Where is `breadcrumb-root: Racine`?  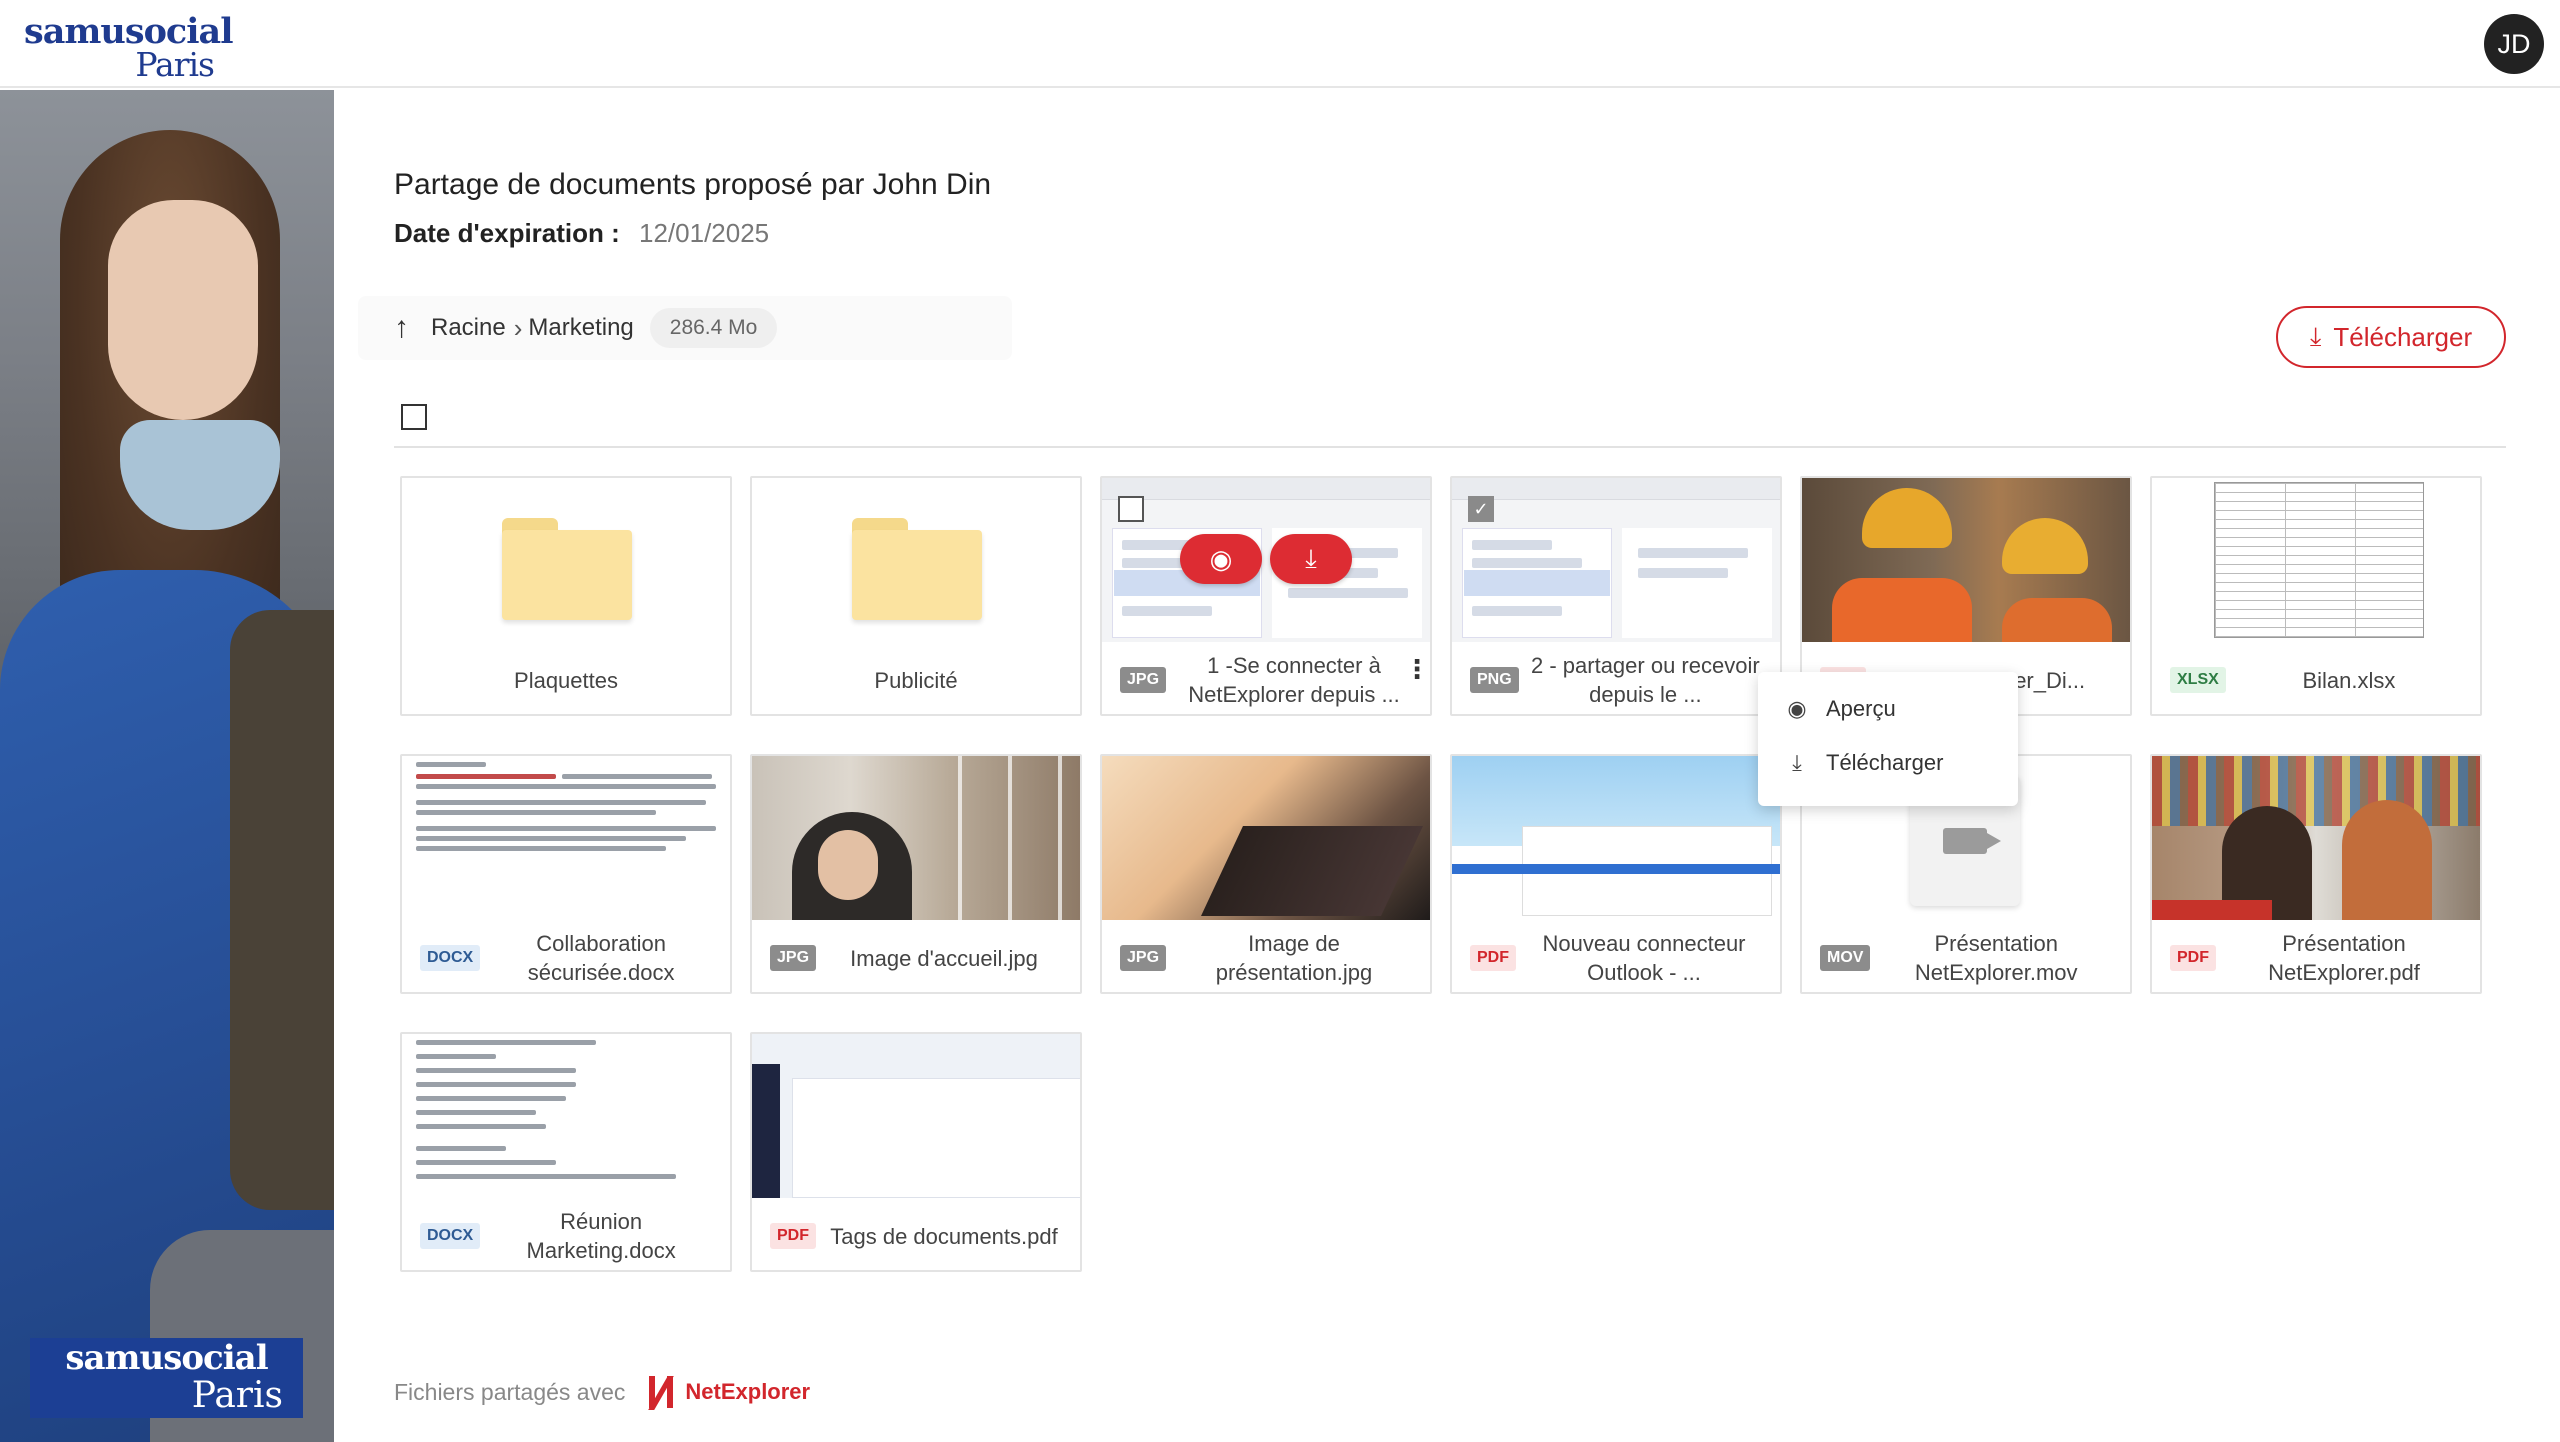 breadcrumb-root: Racine is located at coordinates (468, 328).